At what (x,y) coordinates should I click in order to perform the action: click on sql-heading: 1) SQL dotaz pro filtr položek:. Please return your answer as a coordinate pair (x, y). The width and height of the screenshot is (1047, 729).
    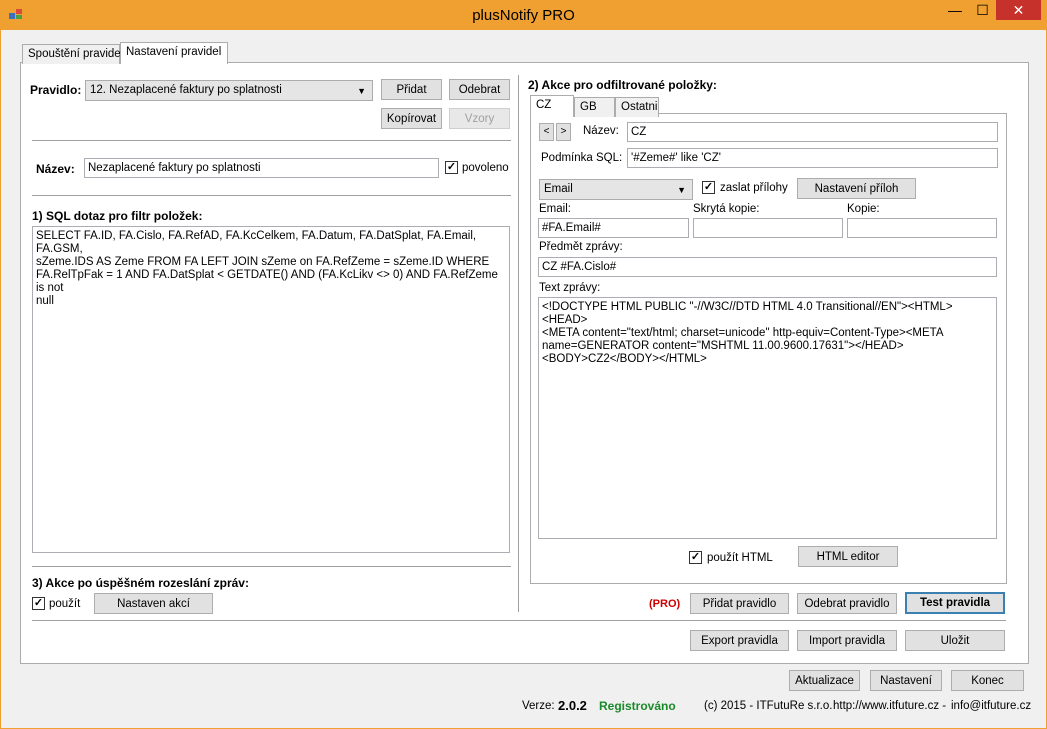
    Looking at the image, I should click on (117, 216).